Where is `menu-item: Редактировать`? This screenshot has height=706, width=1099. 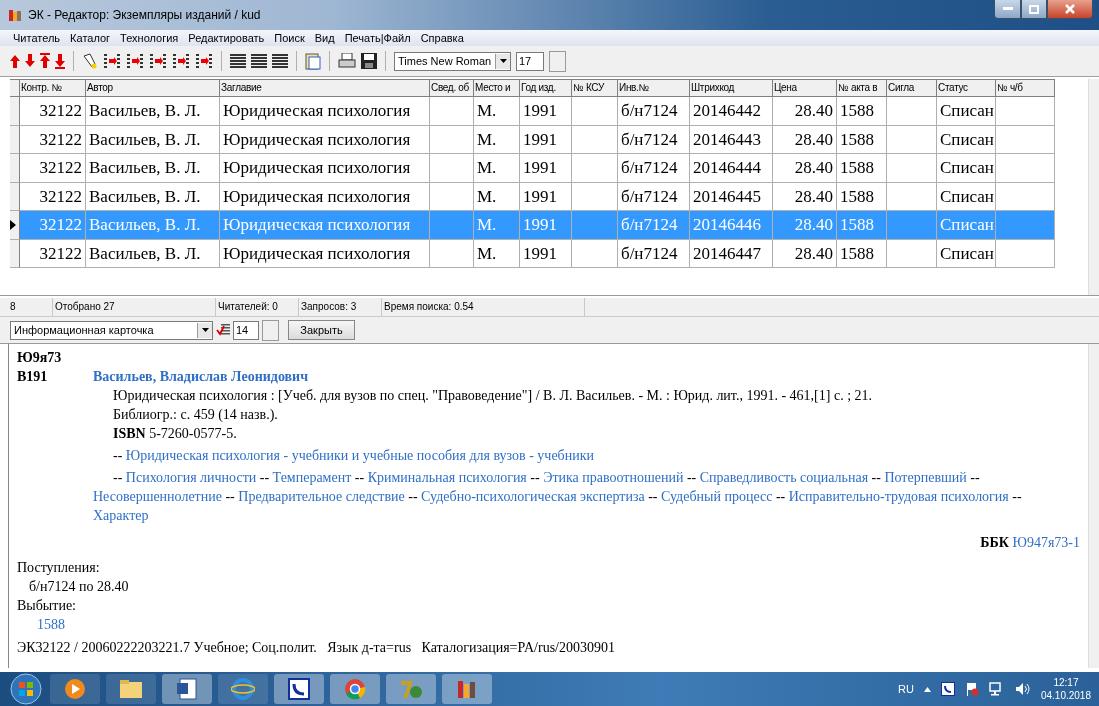
menu-item: Редактировать is located at coordinates (226, 38).